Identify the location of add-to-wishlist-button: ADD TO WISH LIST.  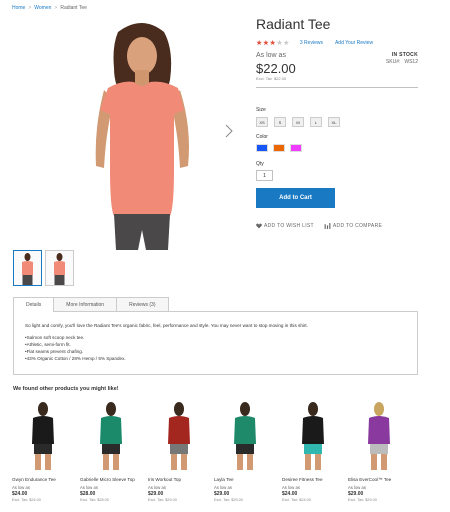
(285, 226).